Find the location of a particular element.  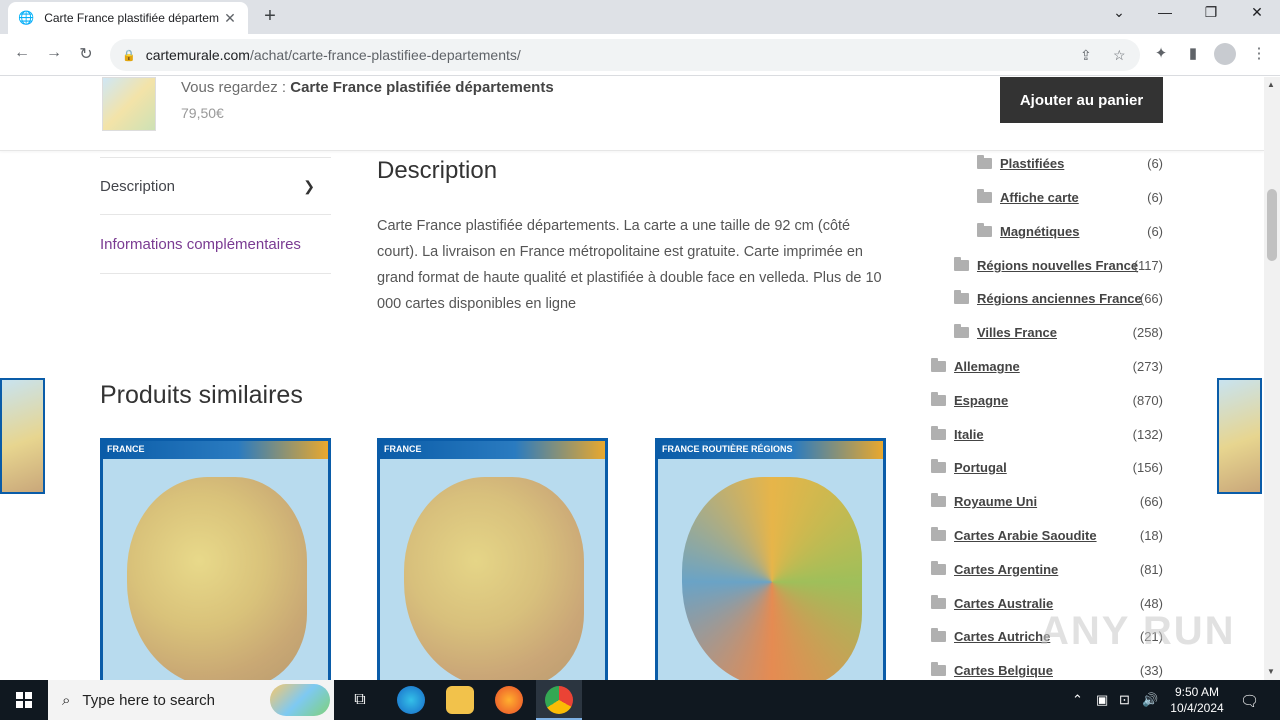

taskbar-search-box: ⌕ Type here to search is located at coordinates (191, 700).